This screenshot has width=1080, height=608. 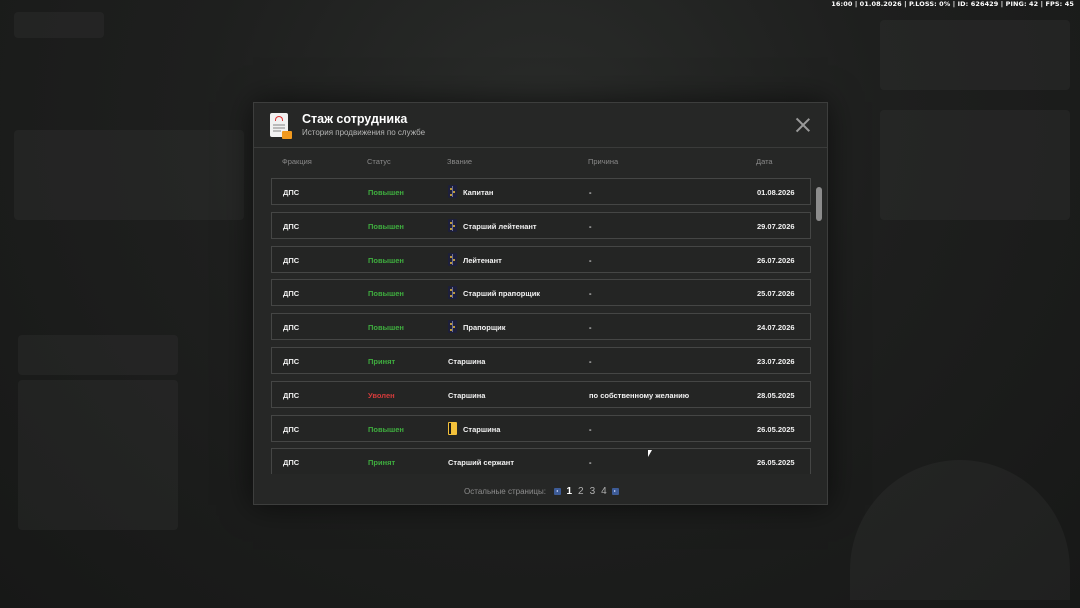 I want to click on document-icon, so click(x=281, y=126).